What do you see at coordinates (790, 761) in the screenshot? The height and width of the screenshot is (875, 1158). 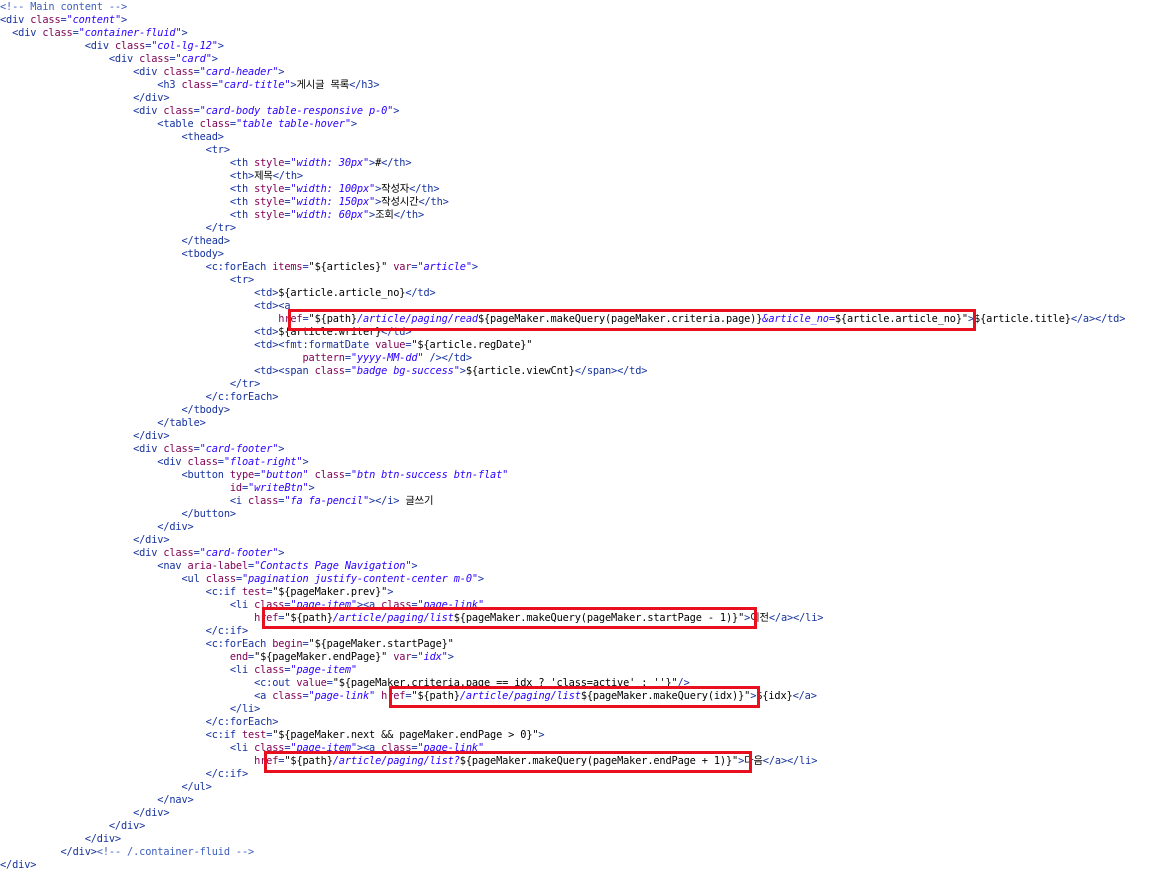 I see `code-token: </a></li>` at bounding box center [790, 761].